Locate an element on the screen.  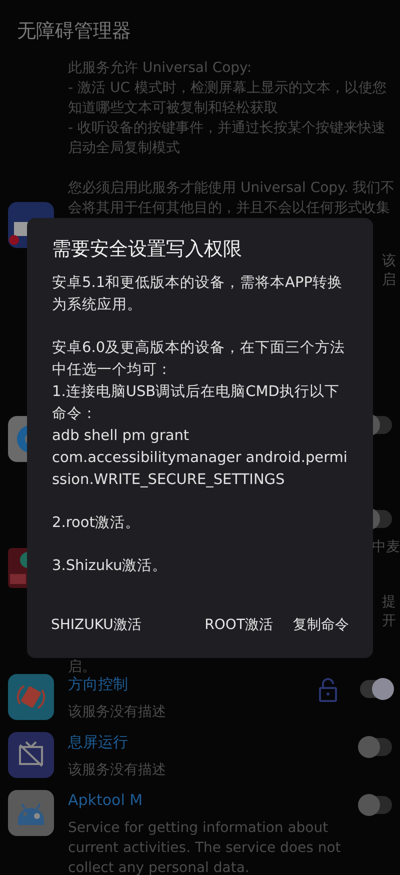
service-title: 息屏运行 is located at coordinates (98, 742).